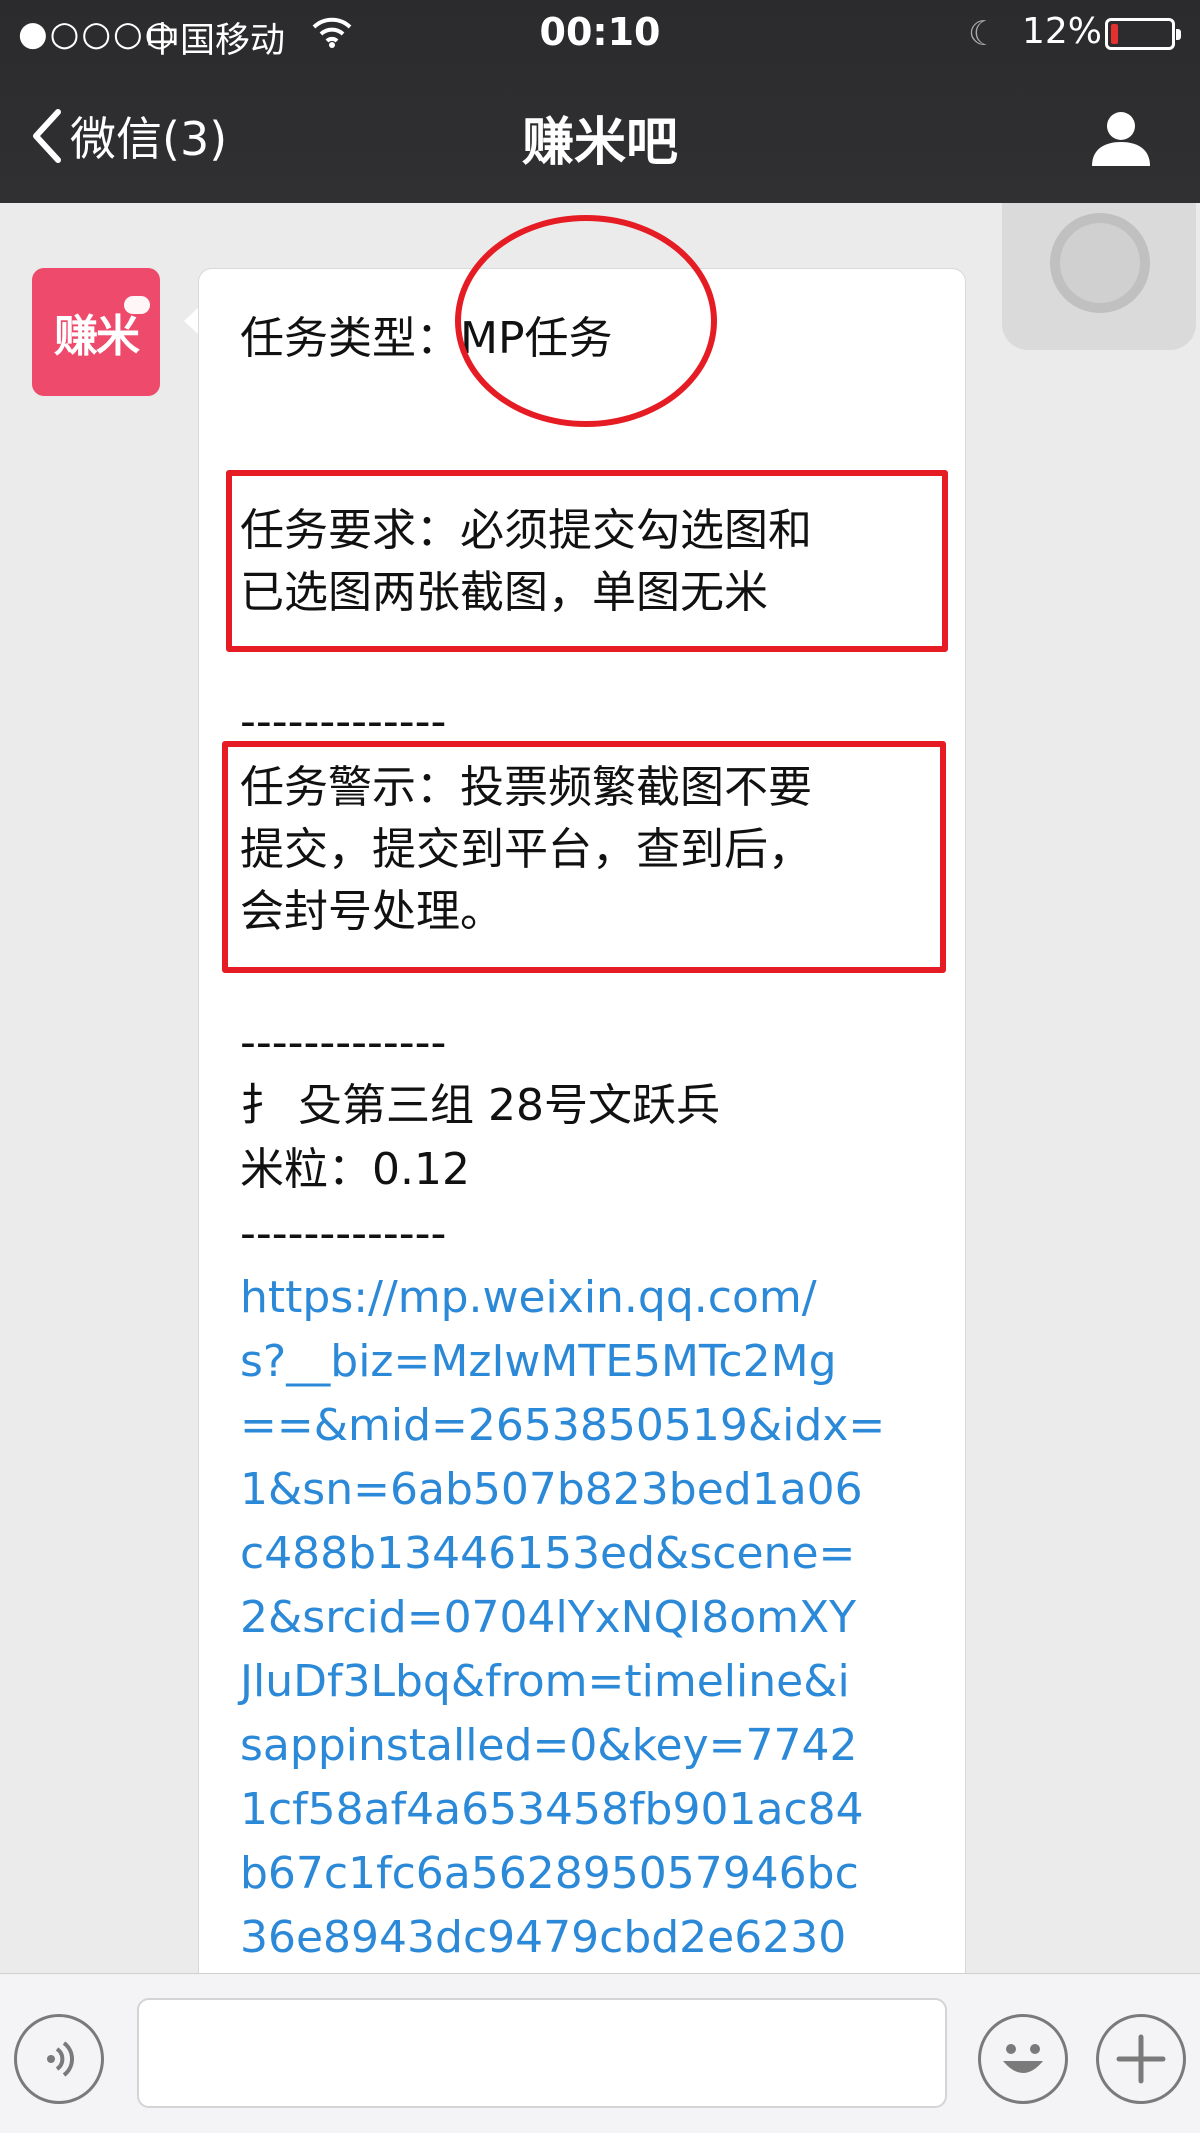  What do you see at coordinates (1143, 34) in the screenshot?
I see `battery-icon` at bounding box center [1143, 34].